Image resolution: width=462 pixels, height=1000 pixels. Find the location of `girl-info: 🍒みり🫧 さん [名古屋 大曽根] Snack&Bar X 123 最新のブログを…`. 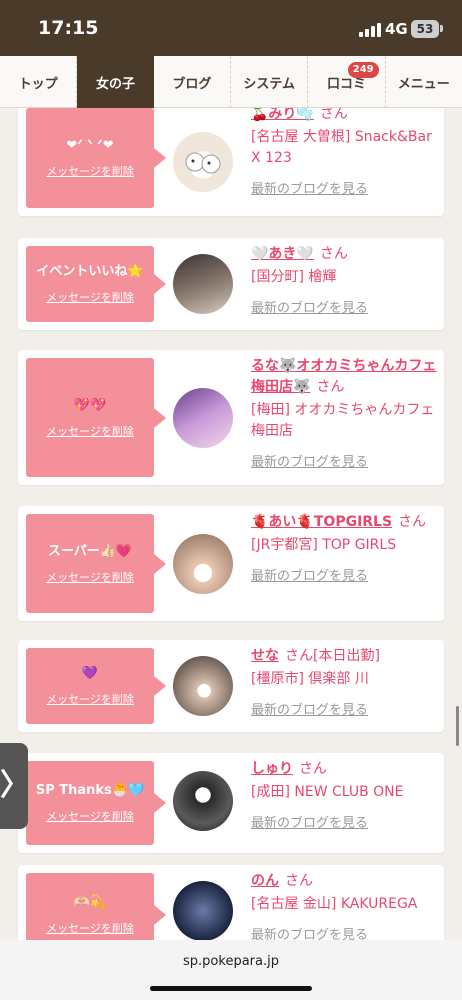

girl-info: 🍒みり🫧 さん [名古屋 大曽根] Snack&Bar X 123 最新のブログを… is located at coordinates (345, 154).